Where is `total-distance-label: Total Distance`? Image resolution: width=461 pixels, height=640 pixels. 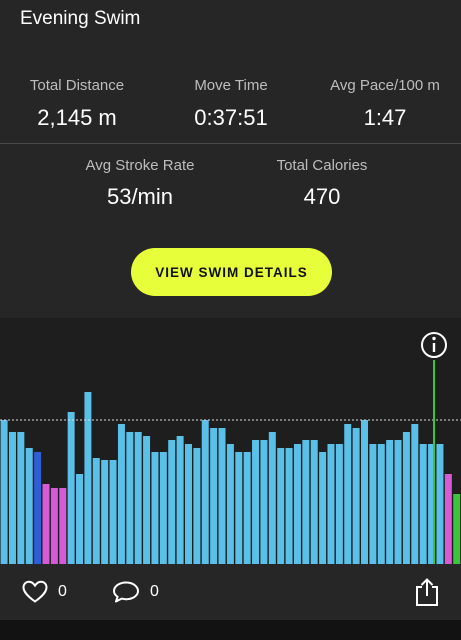
total-distance-label: Total Distance is located at coordinates (77, 85).